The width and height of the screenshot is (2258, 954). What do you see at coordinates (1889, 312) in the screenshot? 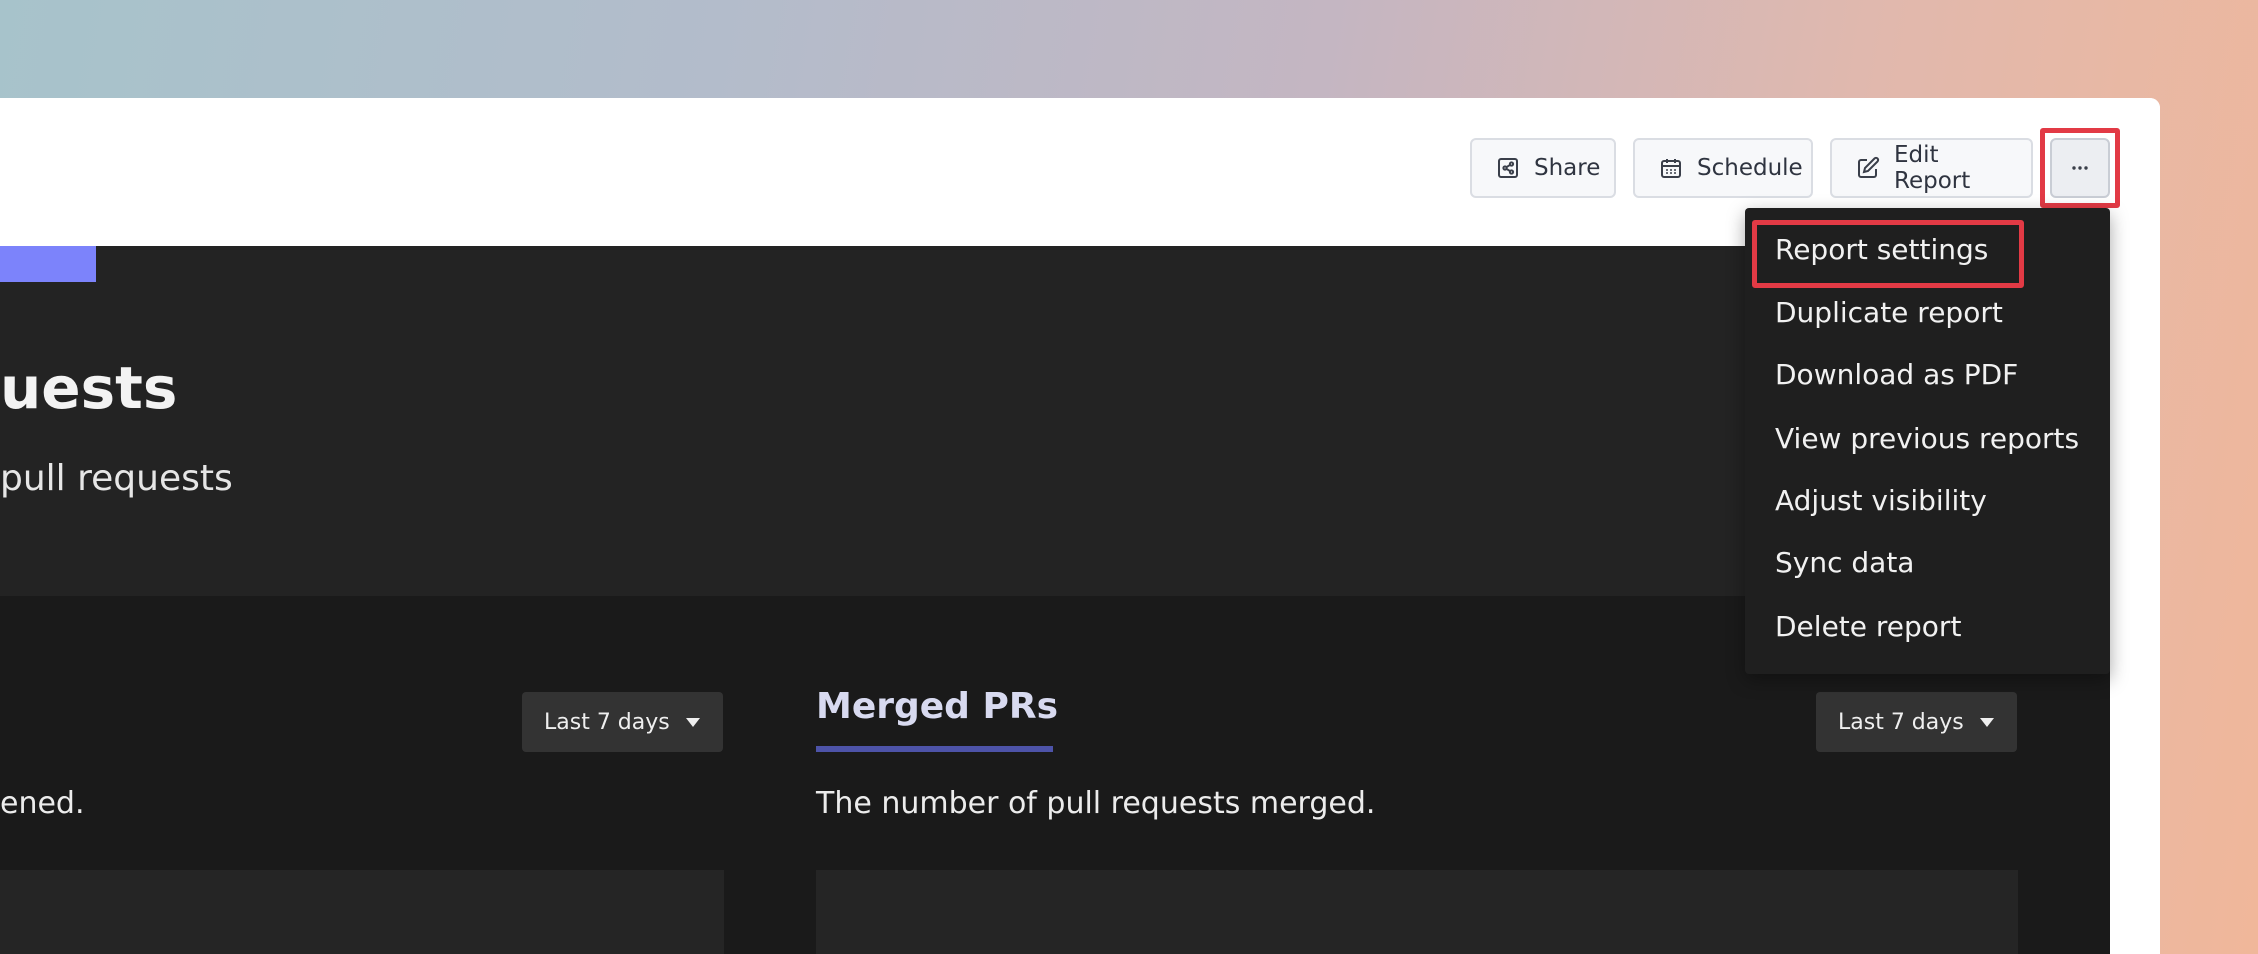
I see `menu-item-duplicate-report: Duplicate report` at bounding box center [1889, 312].